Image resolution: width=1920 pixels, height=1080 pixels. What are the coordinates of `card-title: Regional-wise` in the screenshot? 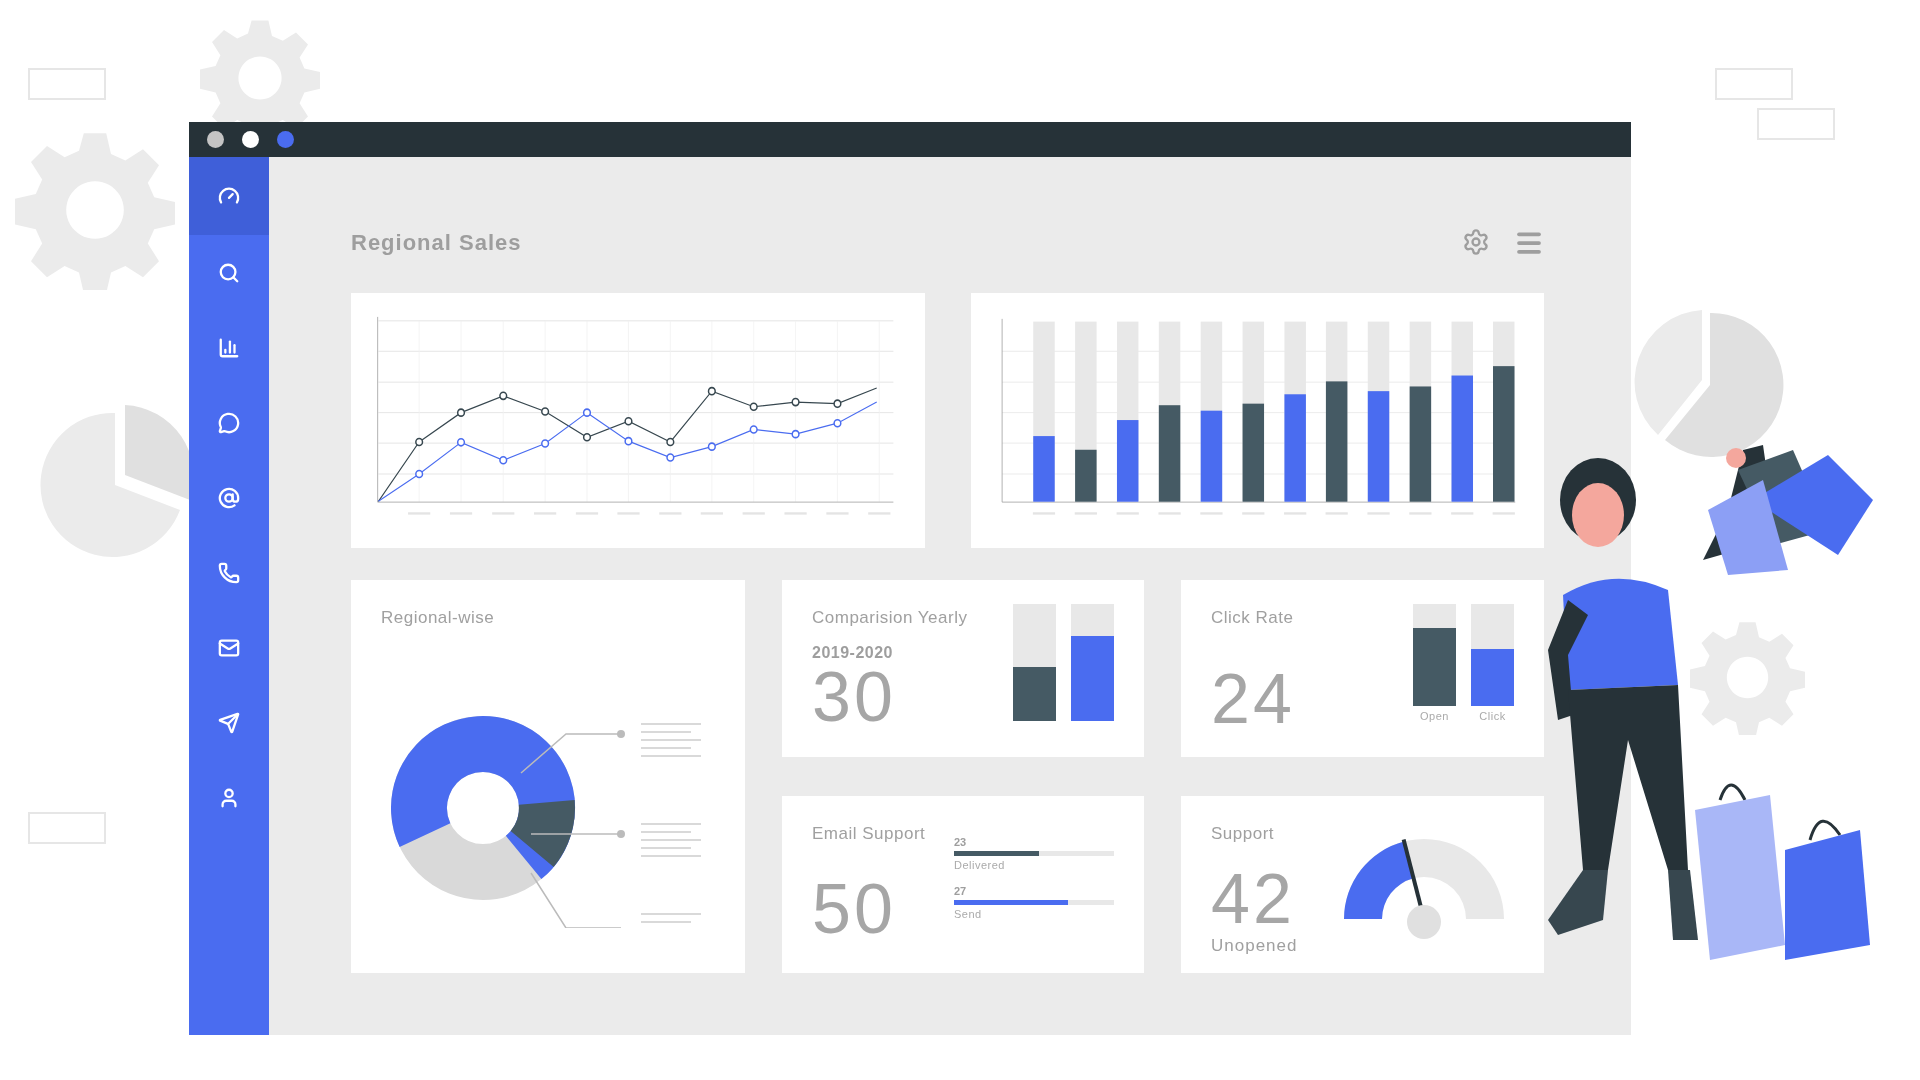 It's located at (438, 618).